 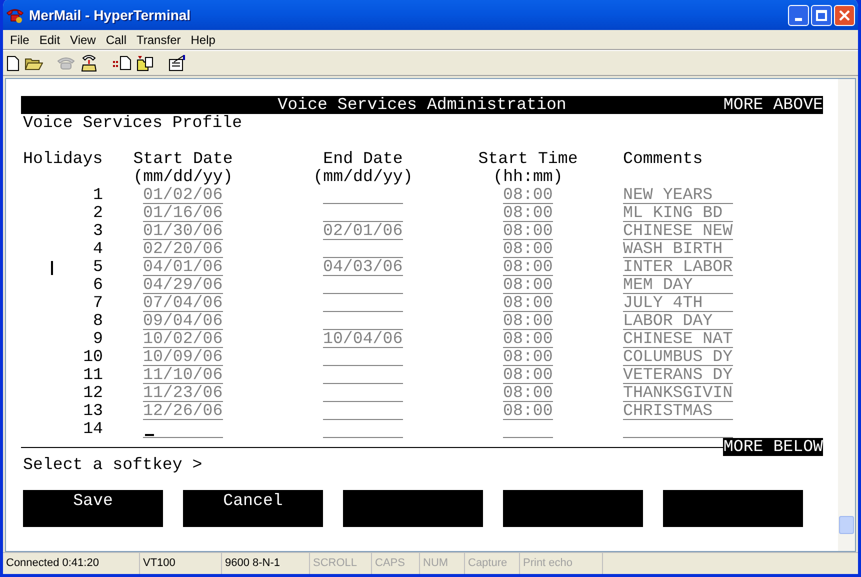 I want to click on row-number: 13, so click(x=93, y=411).